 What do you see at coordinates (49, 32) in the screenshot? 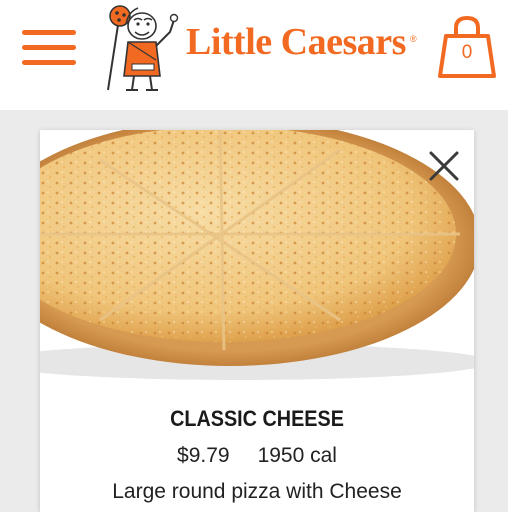
I see `menu-icon-bar-top` at bounding box center [49, 32].